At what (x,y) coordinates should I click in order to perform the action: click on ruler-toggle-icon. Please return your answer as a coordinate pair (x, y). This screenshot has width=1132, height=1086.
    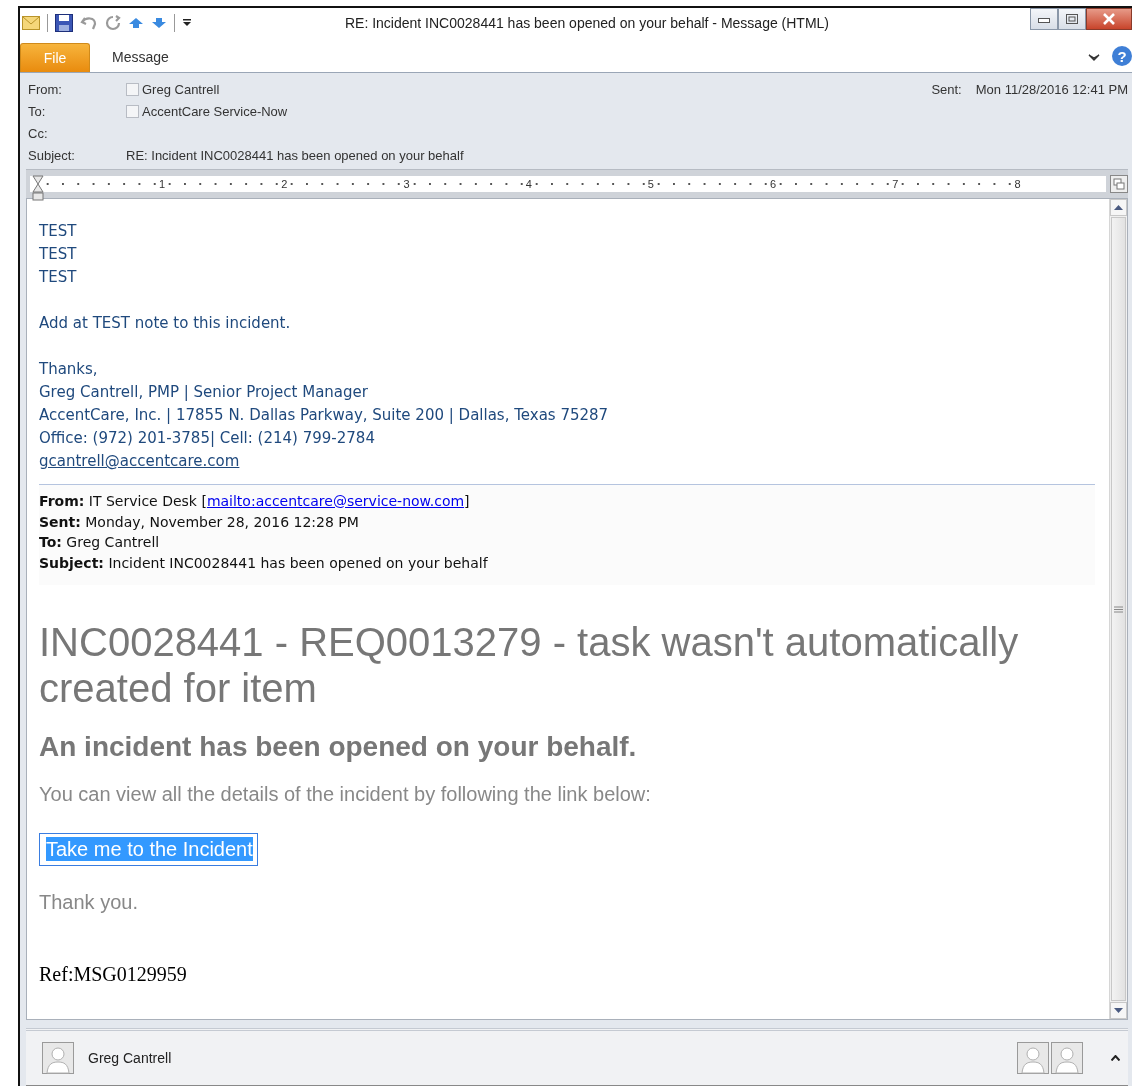
    Looking at the image, I should click on (1119, 184).